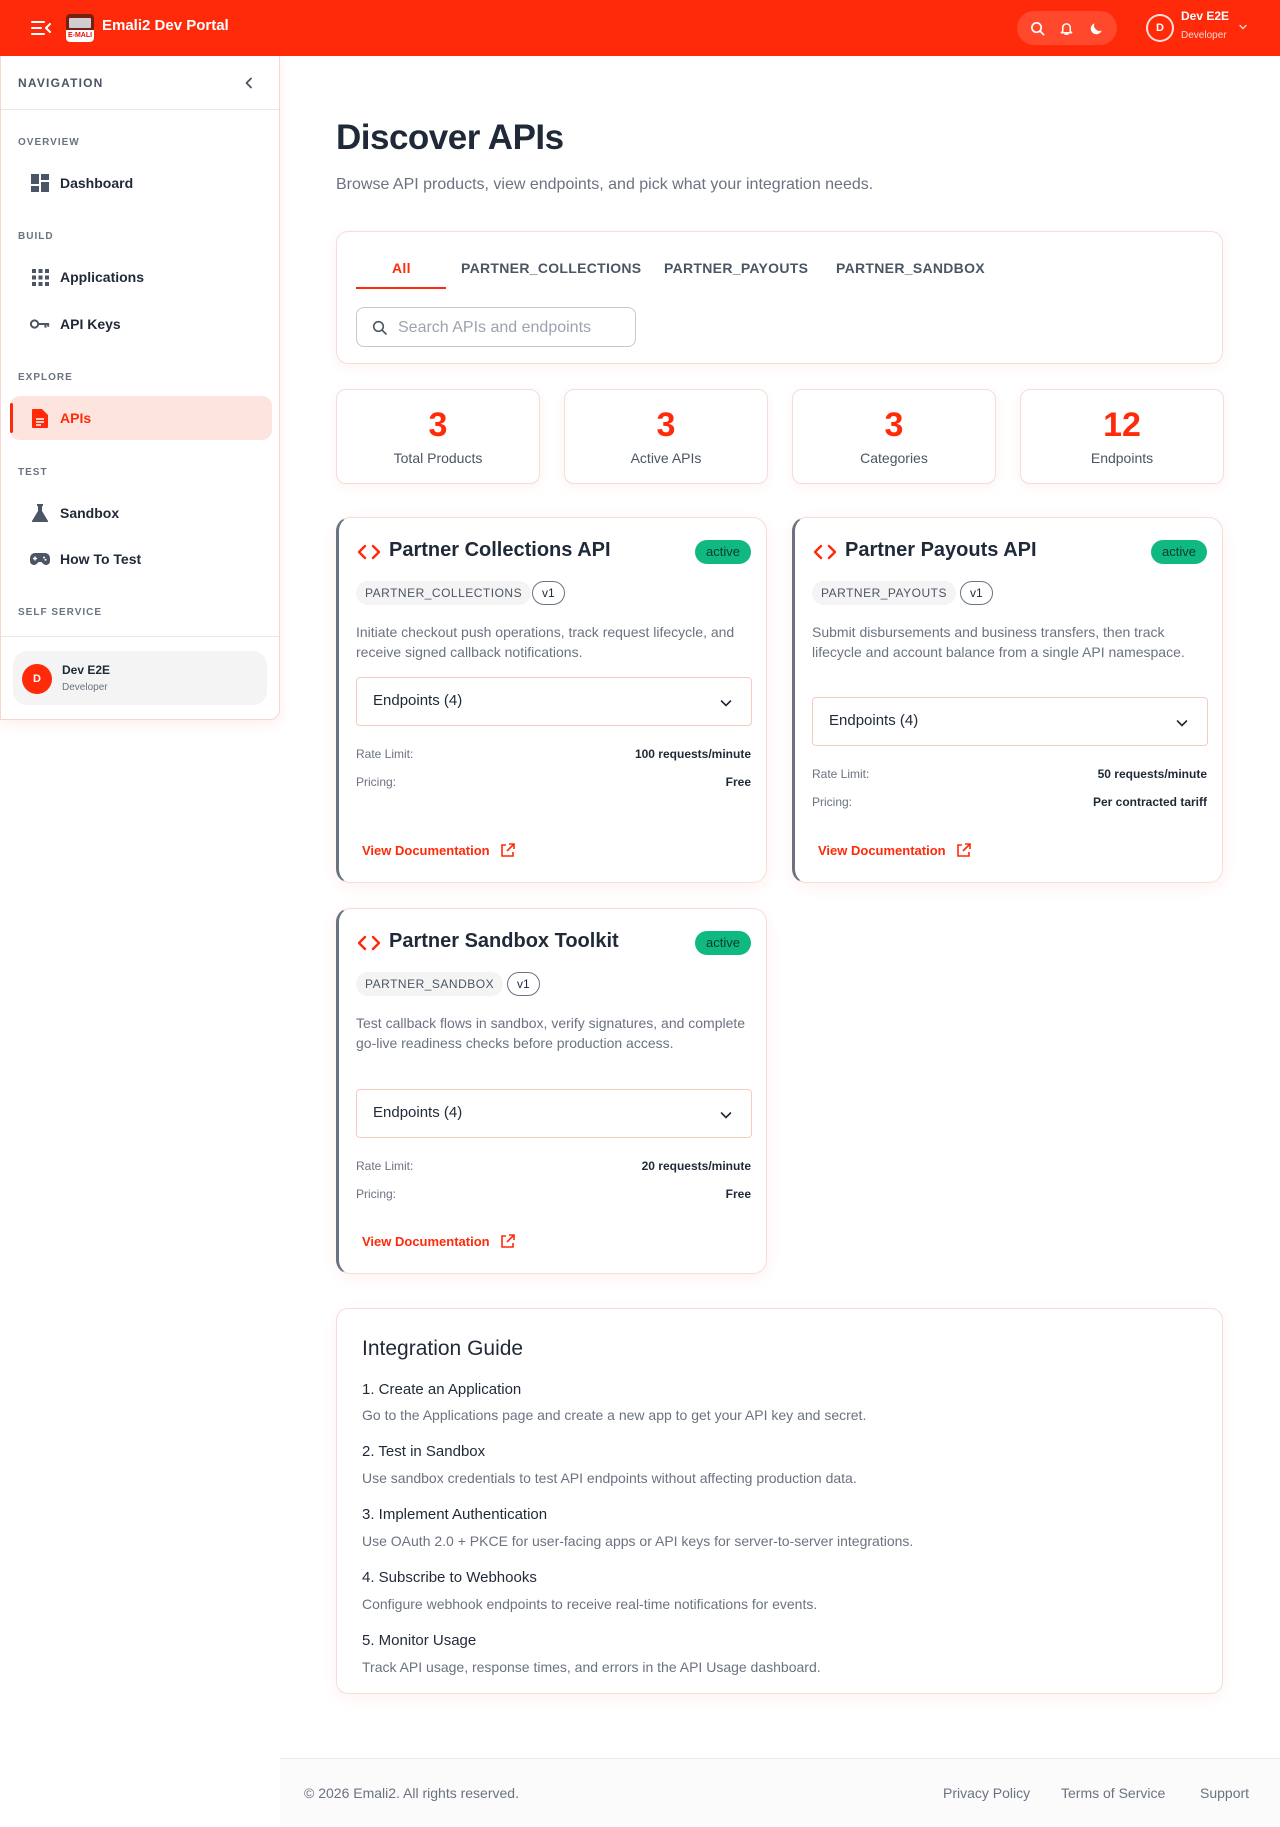  Describe the element at coordinates (41, 28) in the screenshot. I see `menu-collapse-icon` at that location.